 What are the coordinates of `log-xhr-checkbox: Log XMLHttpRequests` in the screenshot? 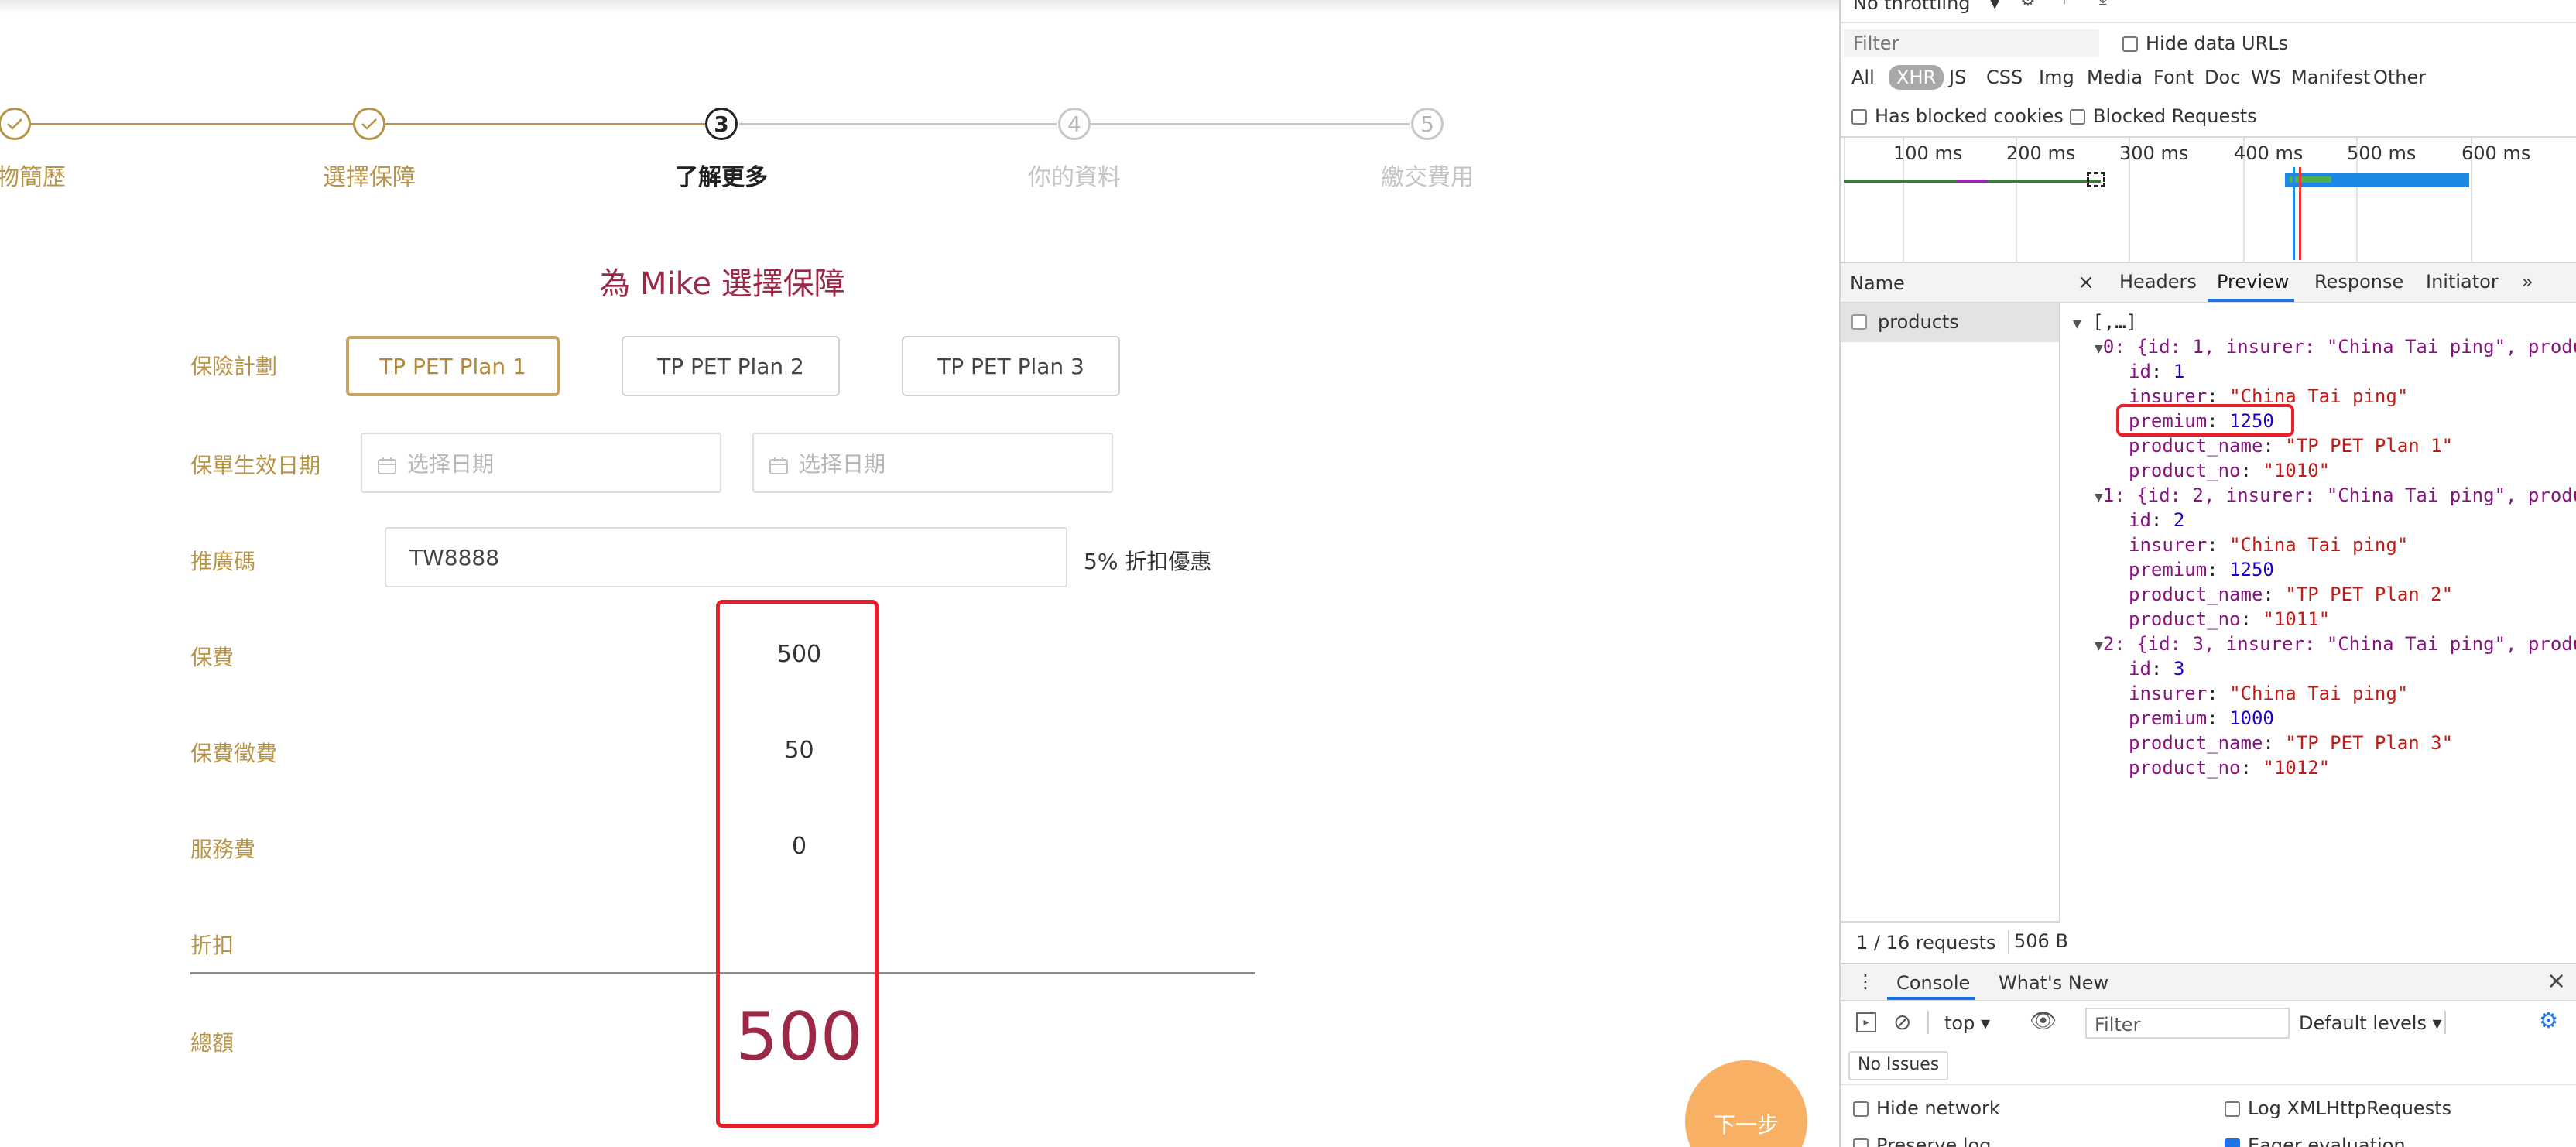 It's located at (2338, 1108).